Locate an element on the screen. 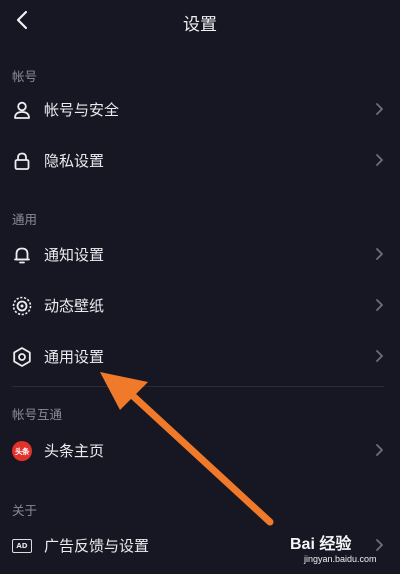 The image size is (400, 574). toutiao-badge: 头条 is located at coordinates (22, 451).